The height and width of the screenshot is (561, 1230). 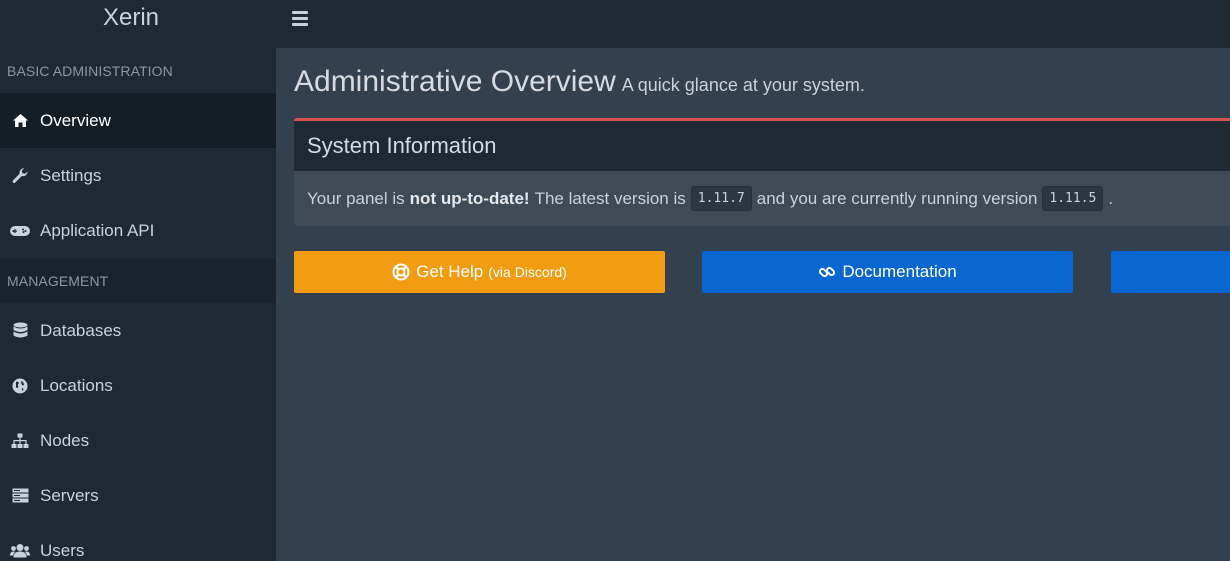 I want to click on link-icon, so click(x=827, y=272).